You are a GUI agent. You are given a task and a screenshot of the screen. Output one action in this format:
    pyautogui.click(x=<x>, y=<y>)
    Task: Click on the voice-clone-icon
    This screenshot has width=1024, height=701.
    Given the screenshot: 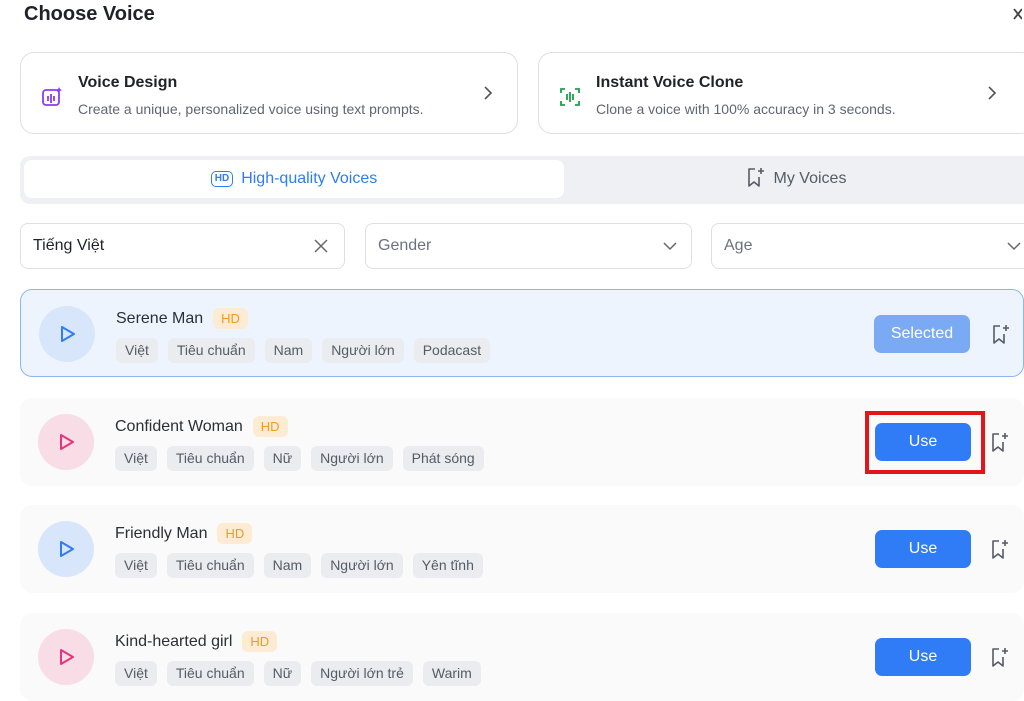 What is the action you would take?
    pyautogui.click(x=570, y=97)
    